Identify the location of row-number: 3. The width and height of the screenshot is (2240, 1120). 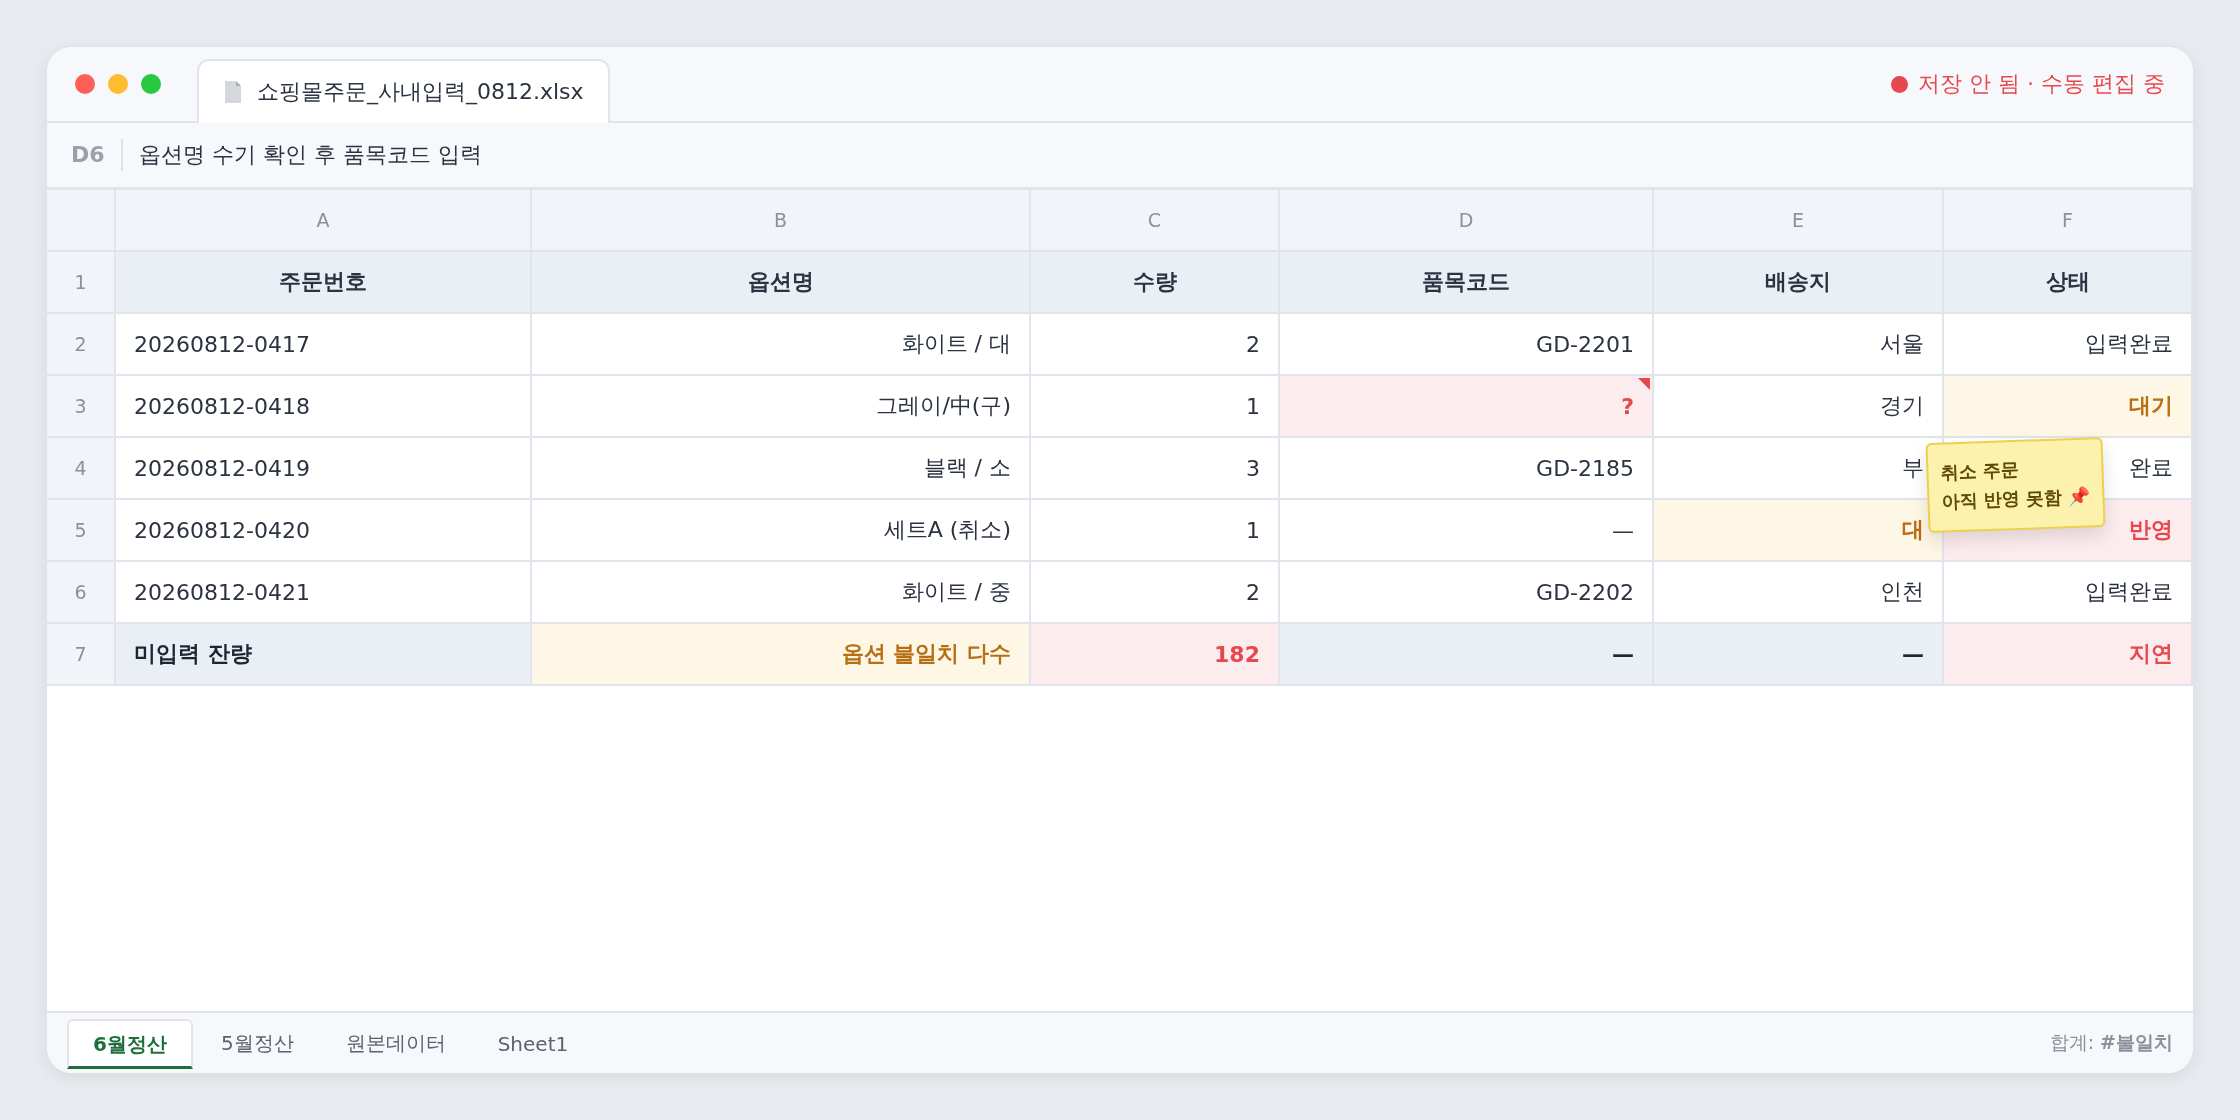
(81, 407).